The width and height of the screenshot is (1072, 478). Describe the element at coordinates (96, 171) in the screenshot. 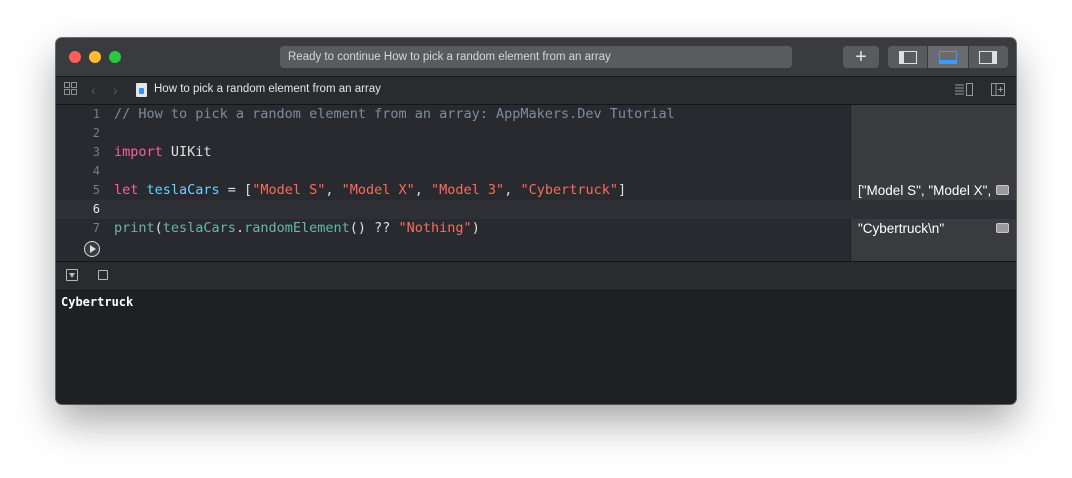

I see `line-number: 4` at that location.